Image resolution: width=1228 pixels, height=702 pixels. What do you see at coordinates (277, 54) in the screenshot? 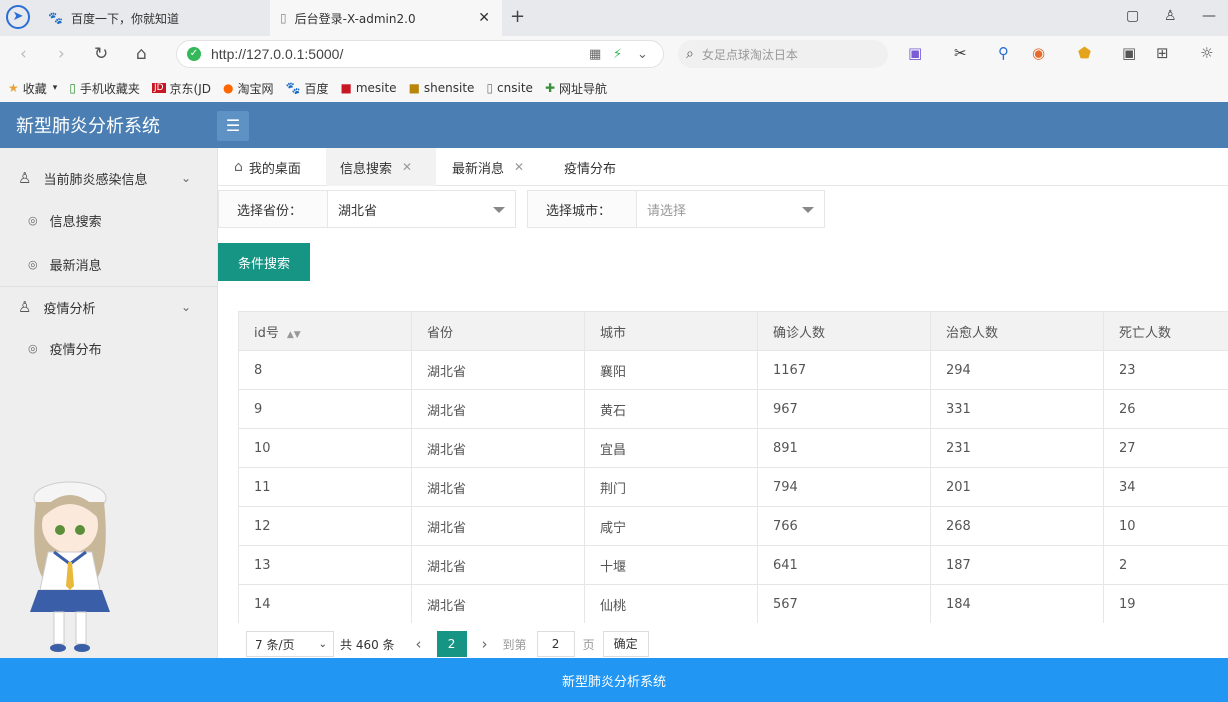
I see `address-url: http://127.0.0.1:5000/` at bounding box center [277, 54].